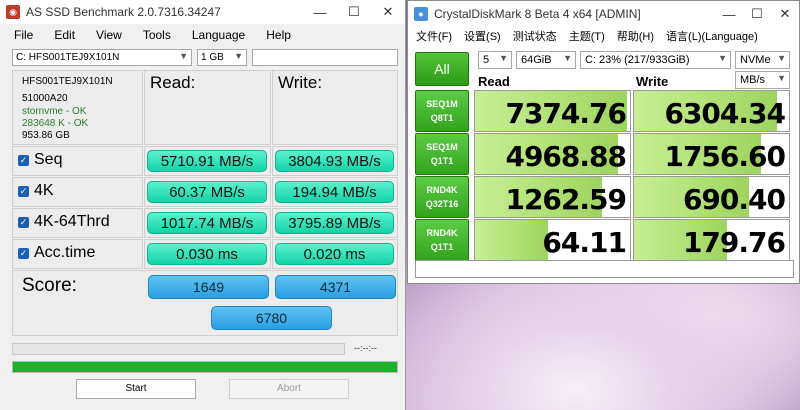 The width and height of the screenshot is (800, 410). What do you see at coordinates (334, 192) in the screenshot?
I see `4k-write-value: 194.94 MB/s` at bounding box center [334, 192].